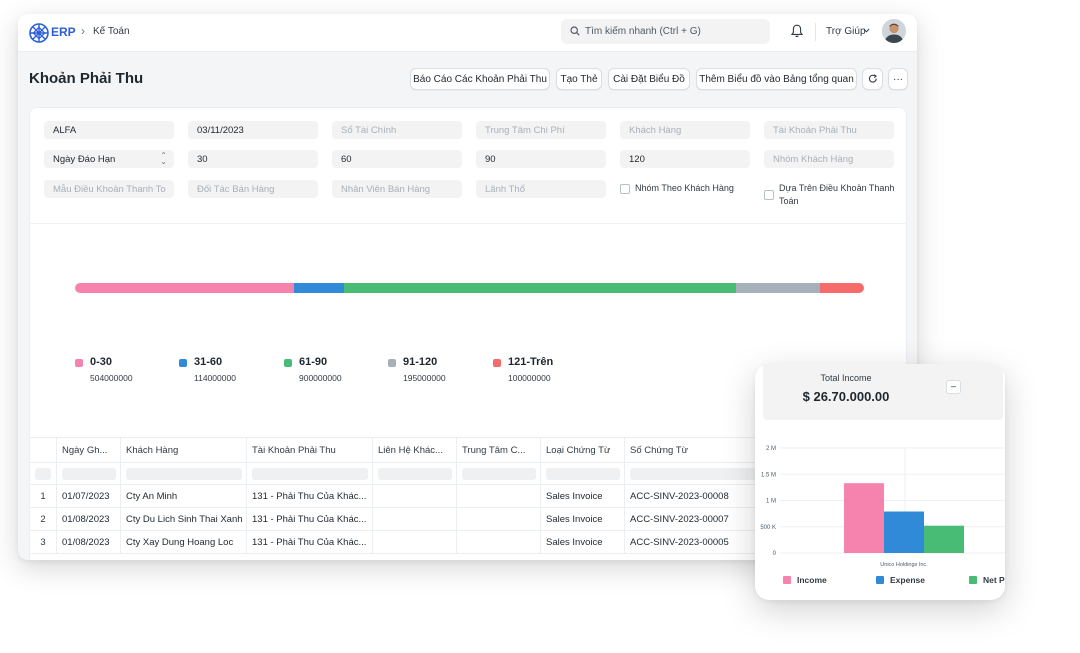 This screenshot has height=653, width=1080. Describe the element at coordinates (685, 159) in the screenshot. I see `range-4-field: 120` at that location.